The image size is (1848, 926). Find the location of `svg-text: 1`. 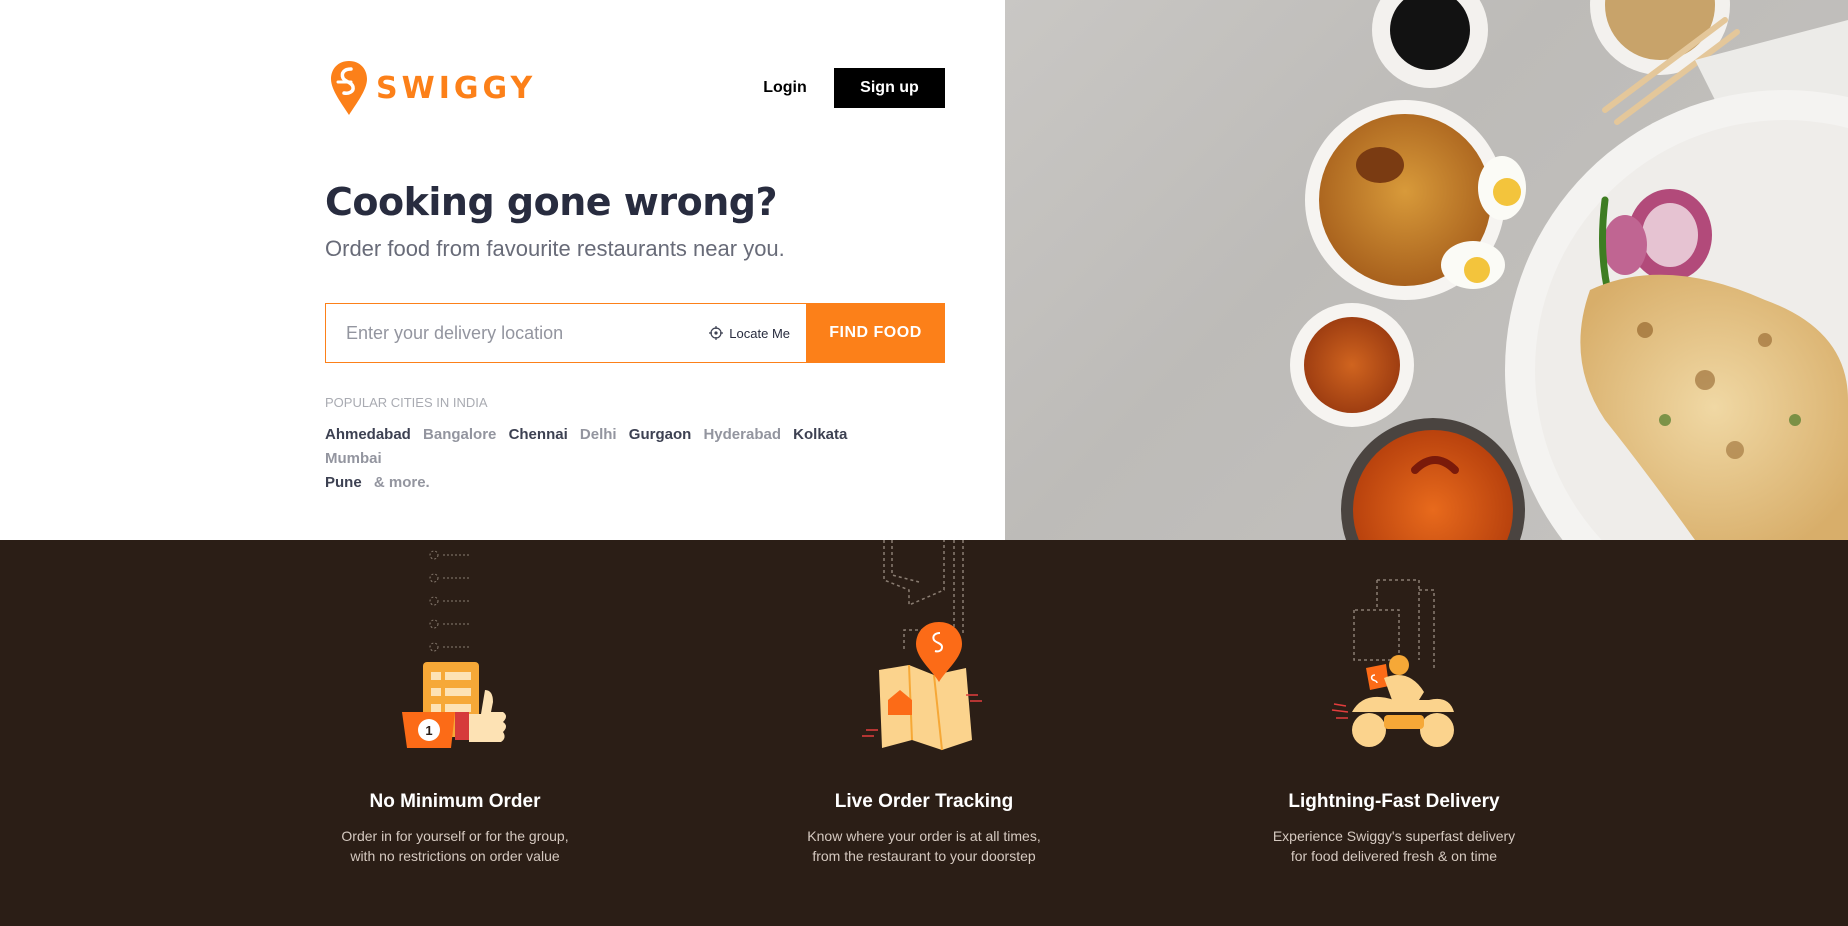

svg-text: 1 is located at coordinates (428, 730).